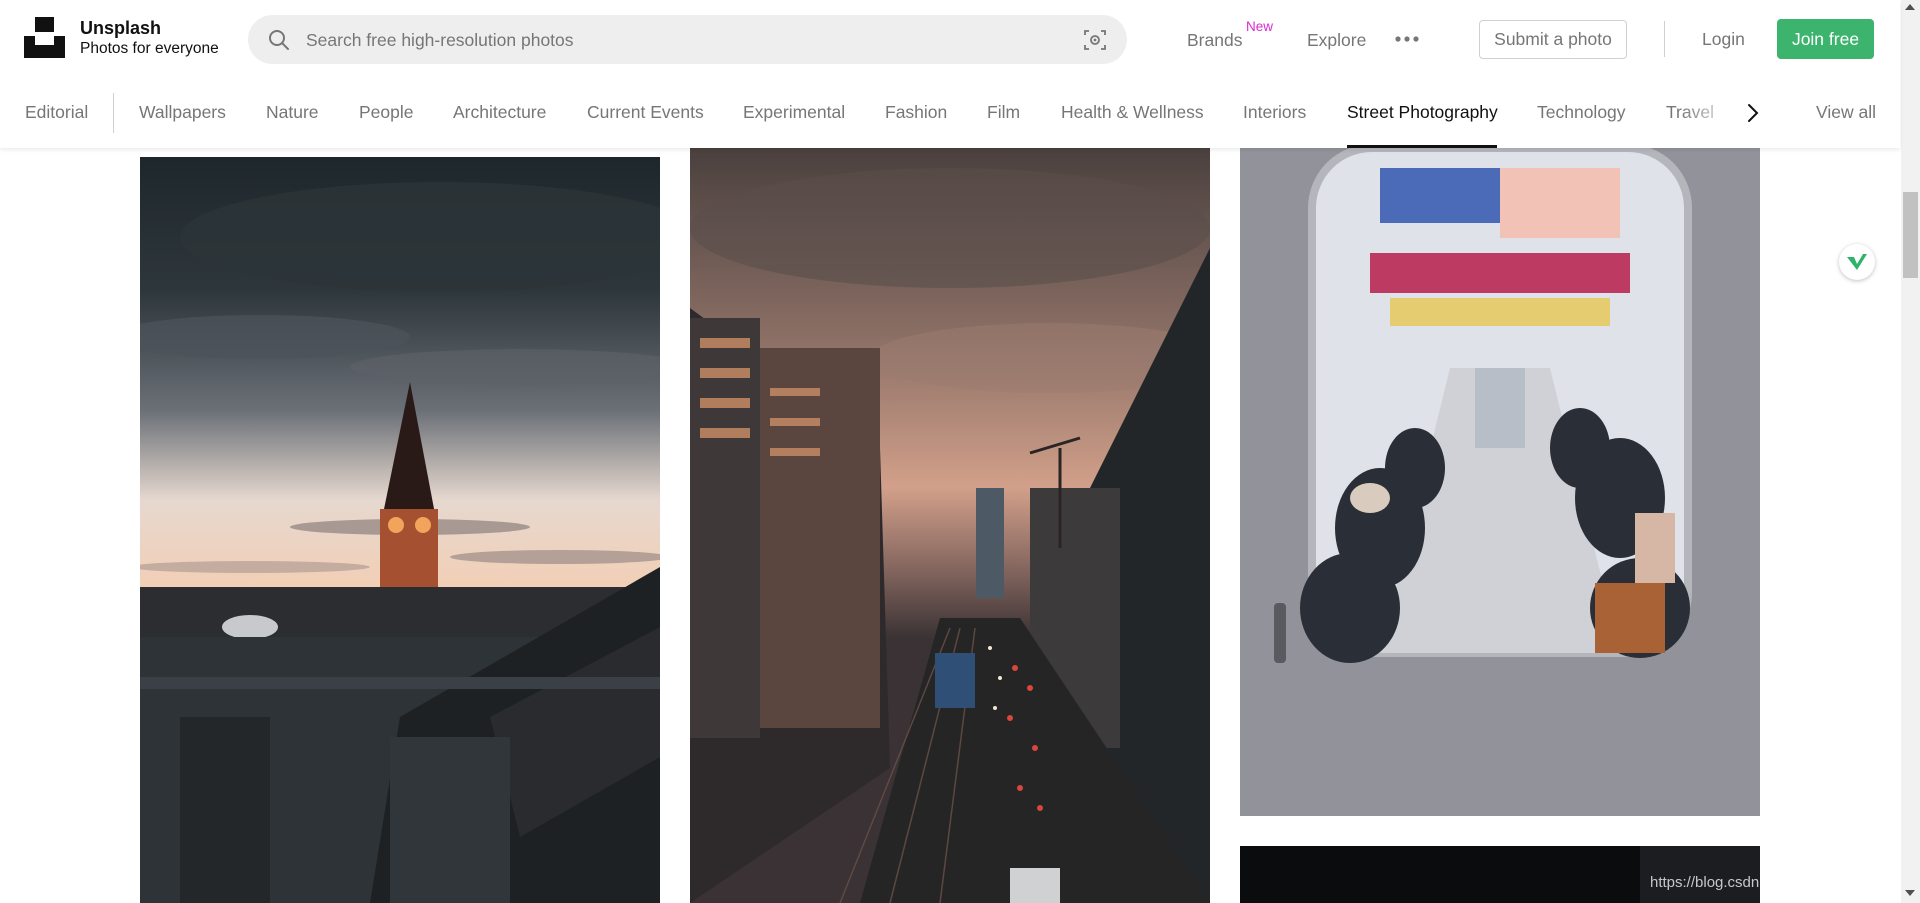 This screenshot has height=903, width=1920. What do you see at coordinates (1260, 26) in the screenshot?
I see `new-badge: New` at bounding box center [1260, 26].